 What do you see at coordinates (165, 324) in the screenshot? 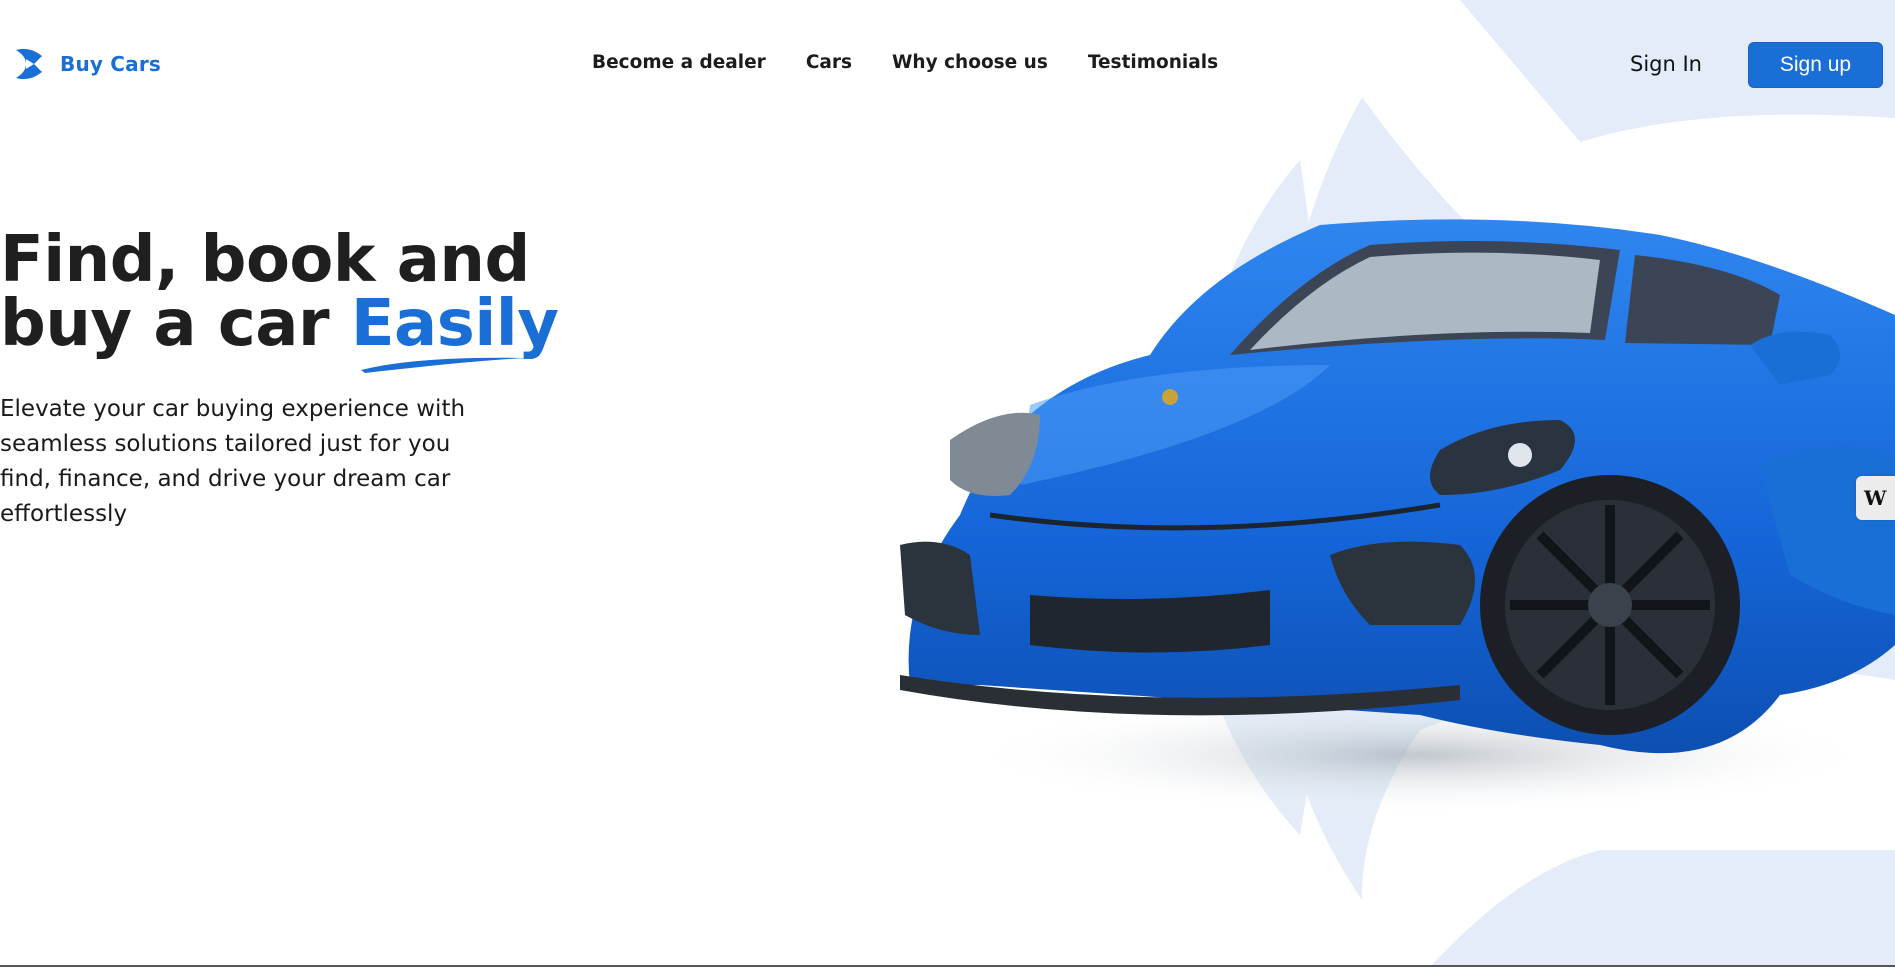
I see `hero-title-prefix: buy a car` at bounding box center [165, 324].